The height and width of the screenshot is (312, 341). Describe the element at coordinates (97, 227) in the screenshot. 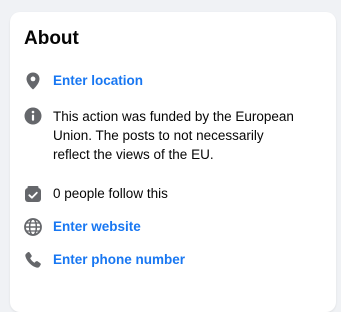

I see `enter-website-link: Enter website` at that location.